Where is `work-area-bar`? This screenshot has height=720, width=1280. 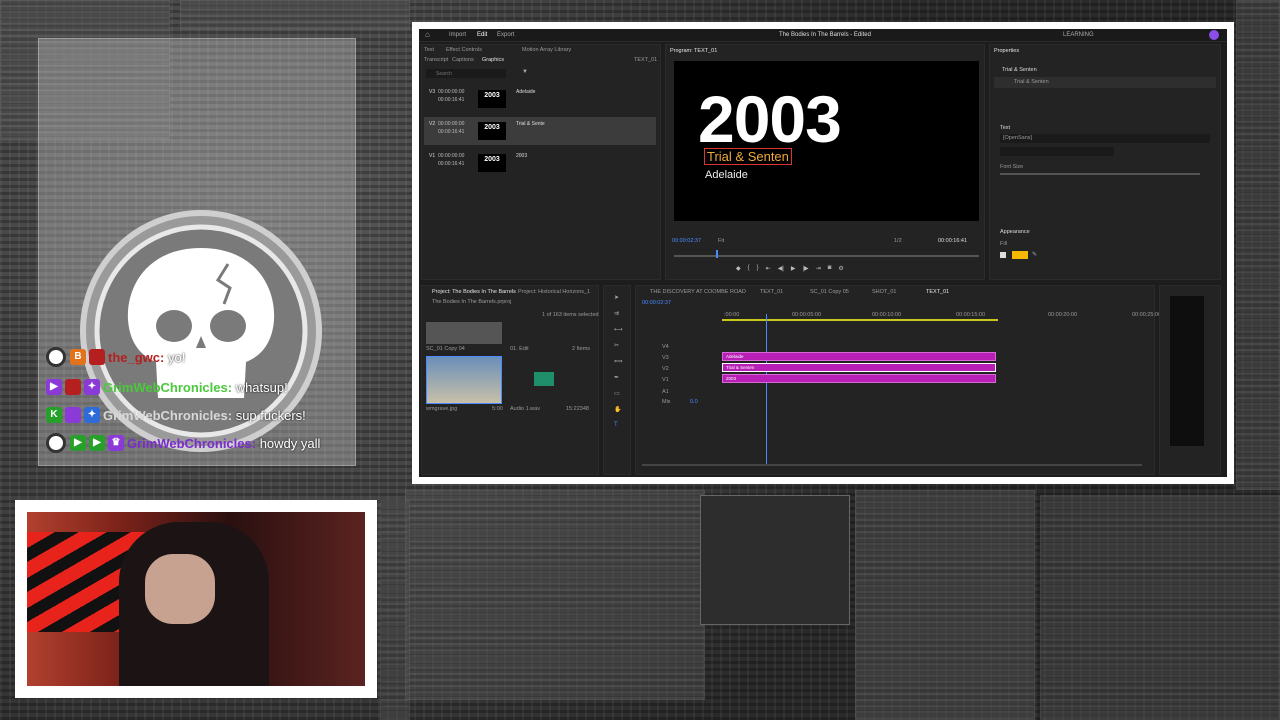 work-area-bar is located at coordinates (860, 320).